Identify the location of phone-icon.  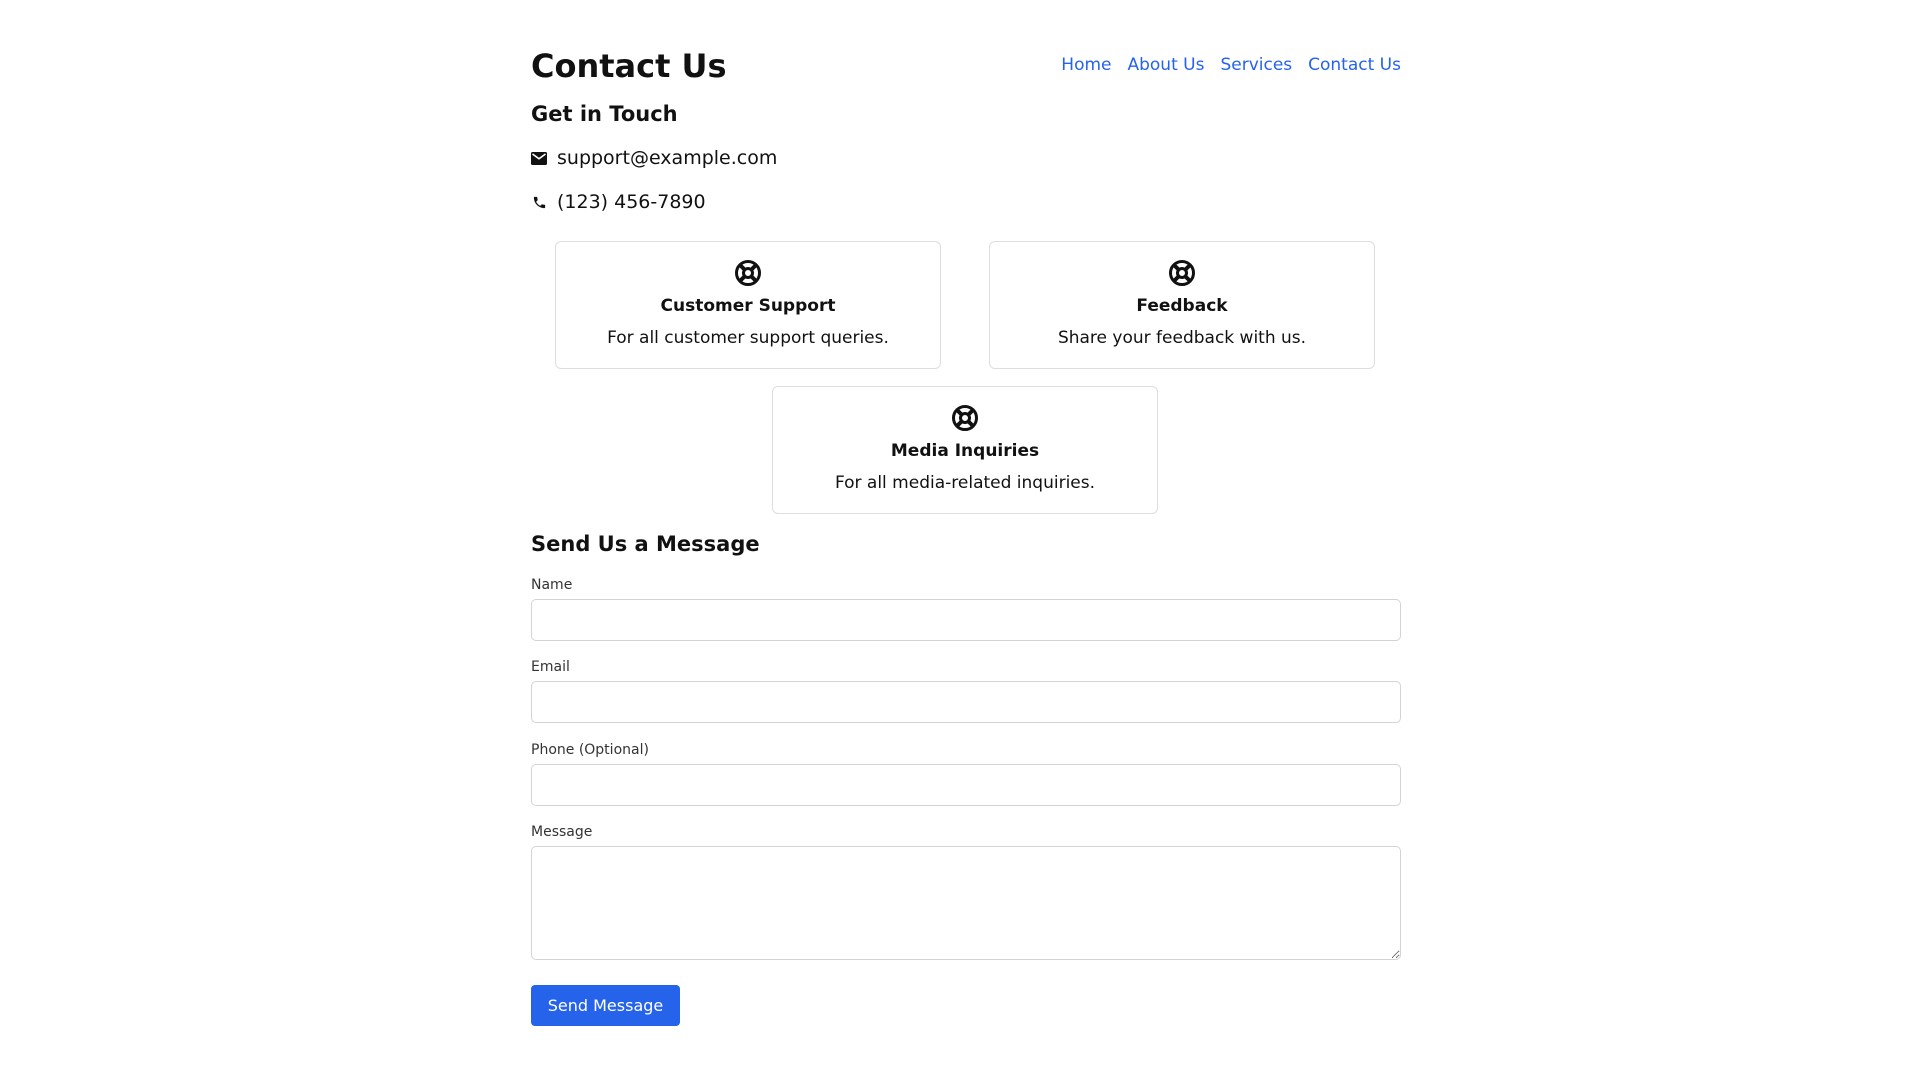
(539, 202).